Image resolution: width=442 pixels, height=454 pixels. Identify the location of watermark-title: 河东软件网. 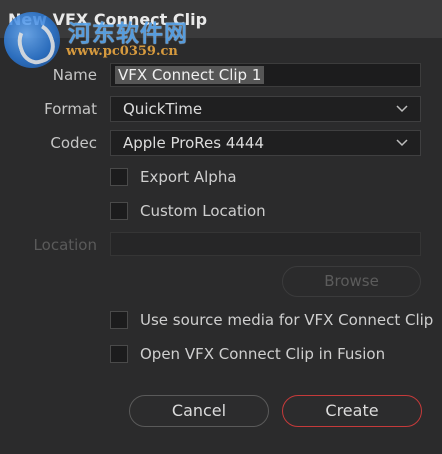
(128, 33).